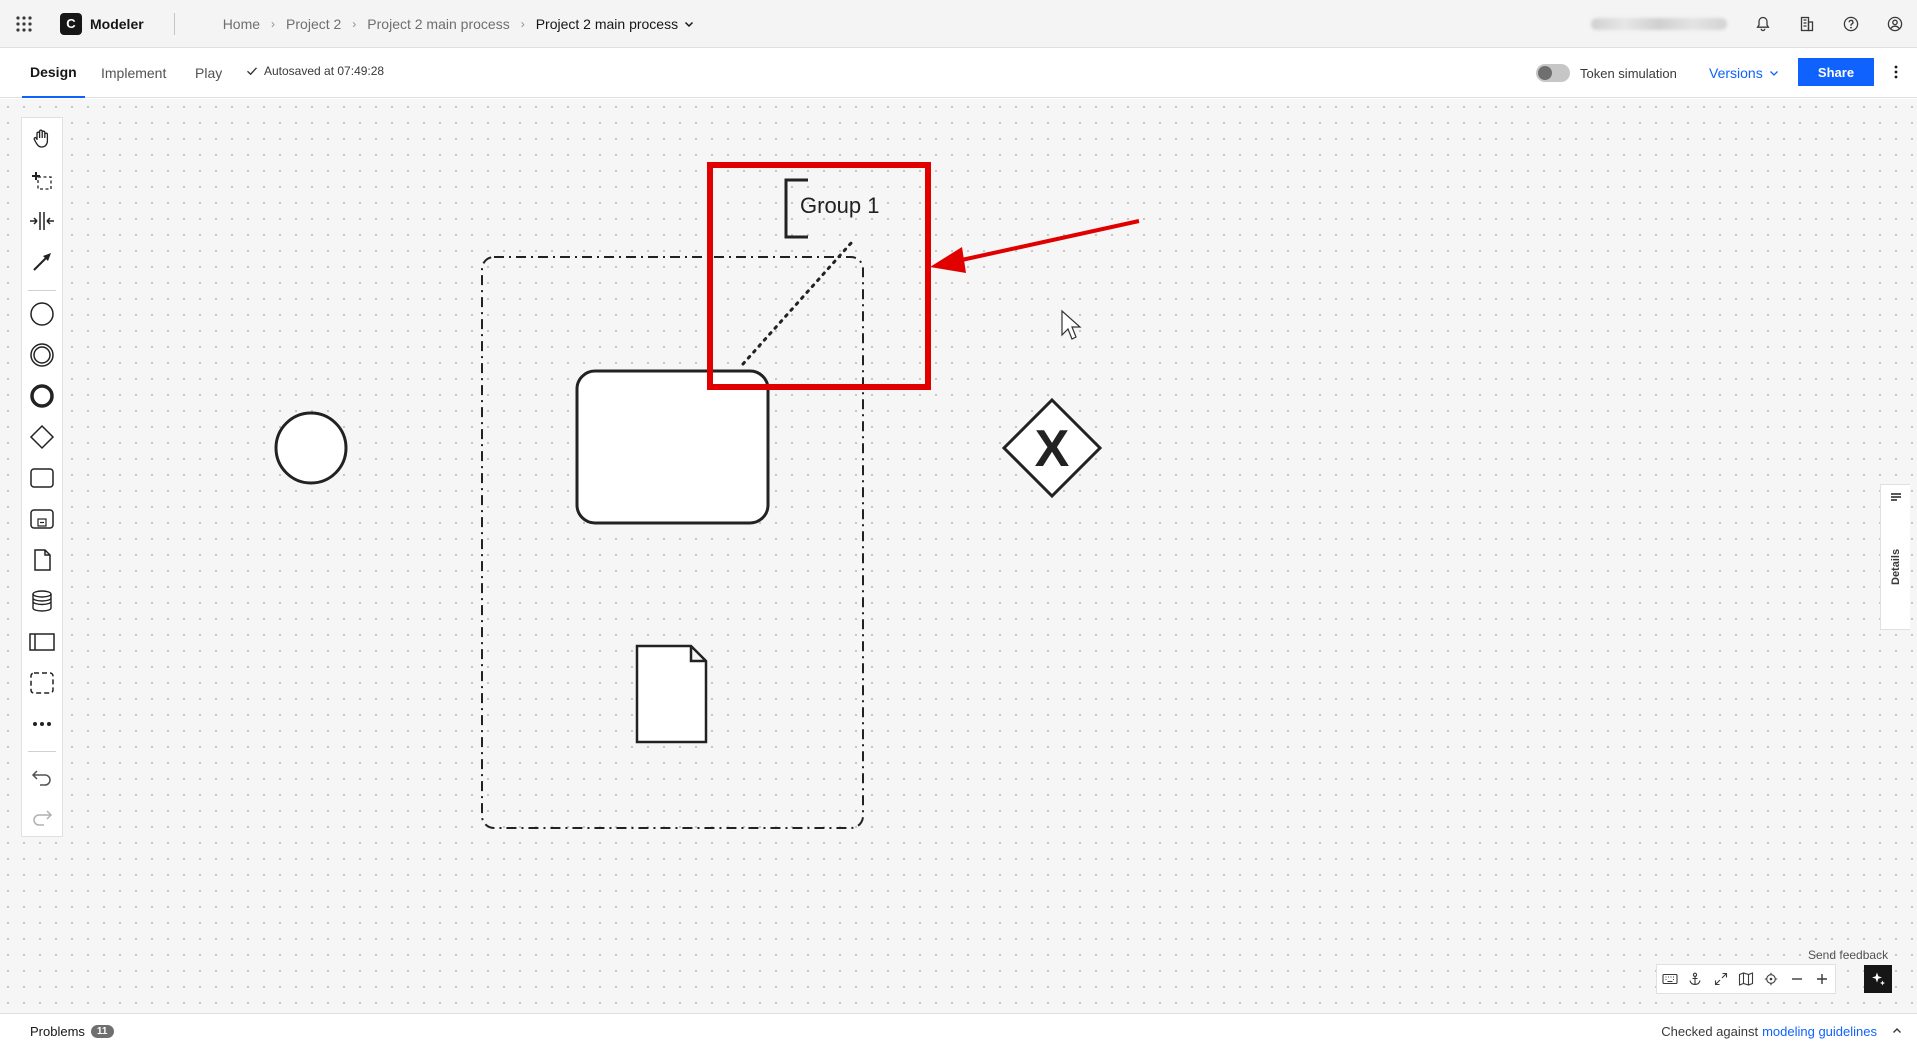 The width and height of the screenshot is (1917, 1047). I want to click on problems-tab: Problems 11, so click(72, 1030).